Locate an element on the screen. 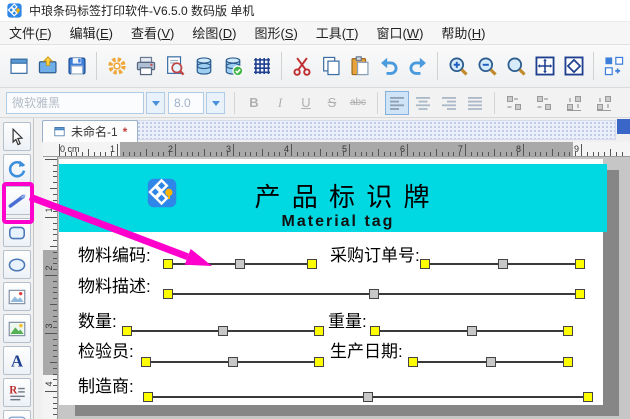 This screenshot has height=419, width=630. field-label: 生产日期: is located at coordinates (366, 351).